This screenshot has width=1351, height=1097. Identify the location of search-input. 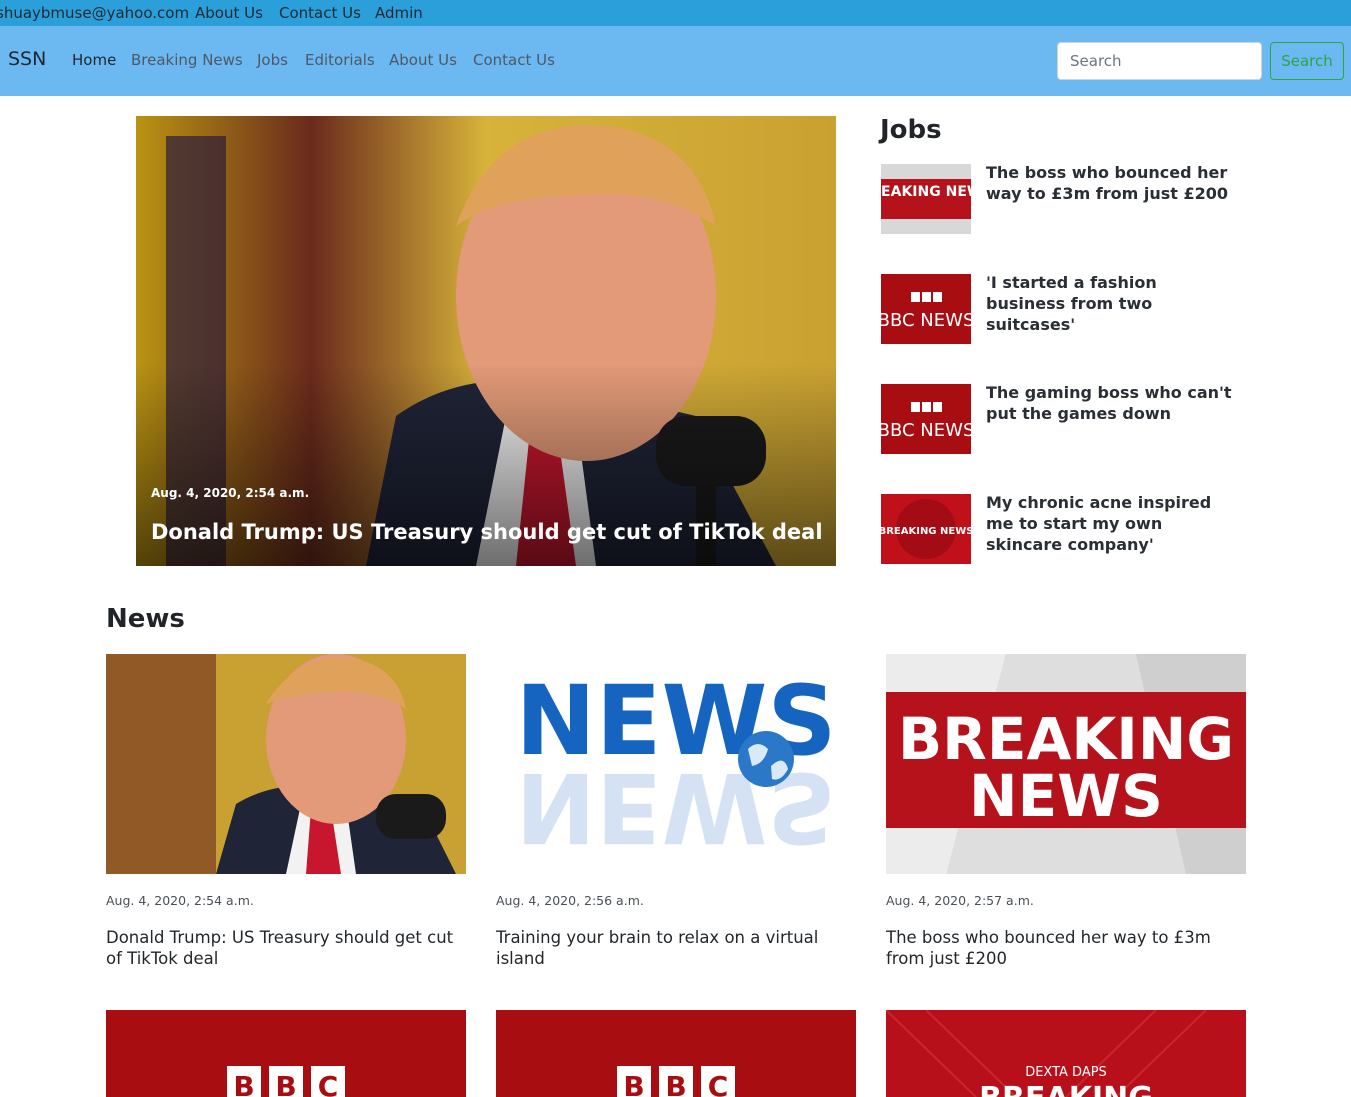
(1159, 61).